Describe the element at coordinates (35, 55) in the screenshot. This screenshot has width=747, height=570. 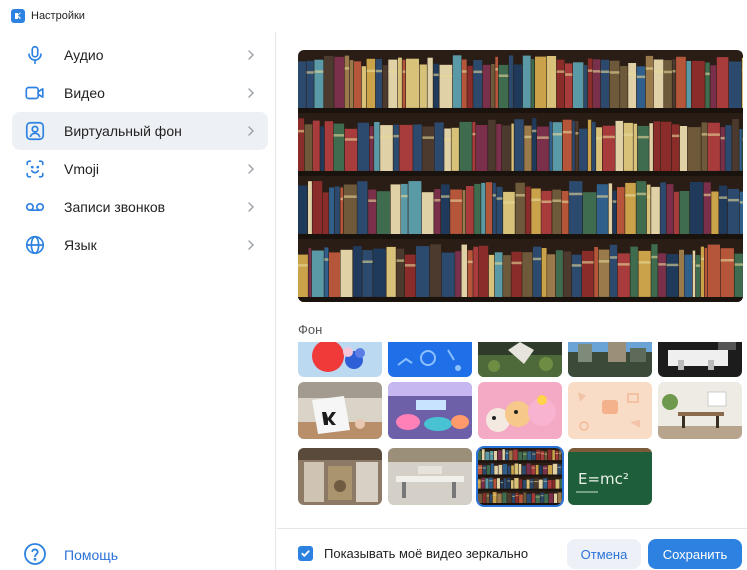
I see `microphone-icon` at that location.